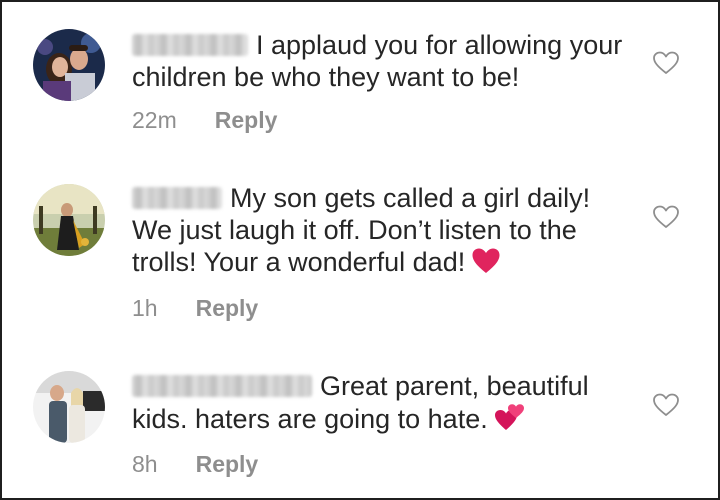 Image resolution: width=720 pixels, height=500 pixels. I want to click on comment-meta: 8h Reply, so click(195, 464).